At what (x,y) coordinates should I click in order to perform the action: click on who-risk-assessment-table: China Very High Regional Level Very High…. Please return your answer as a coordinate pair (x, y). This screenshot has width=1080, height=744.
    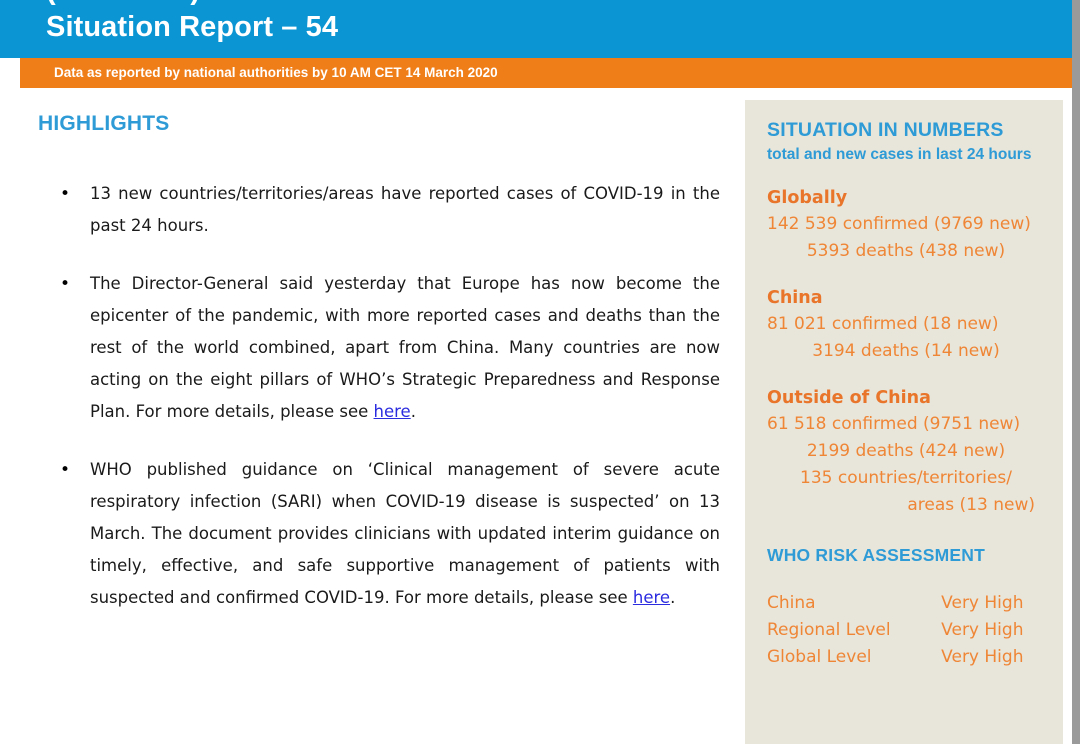
    Looking at the image, I should click on (906, 630).